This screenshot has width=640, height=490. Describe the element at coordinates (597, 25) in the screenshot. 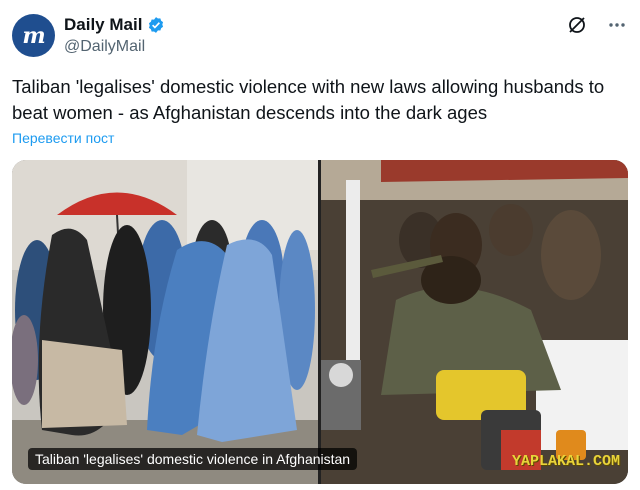

I see `top-actions` at that location.